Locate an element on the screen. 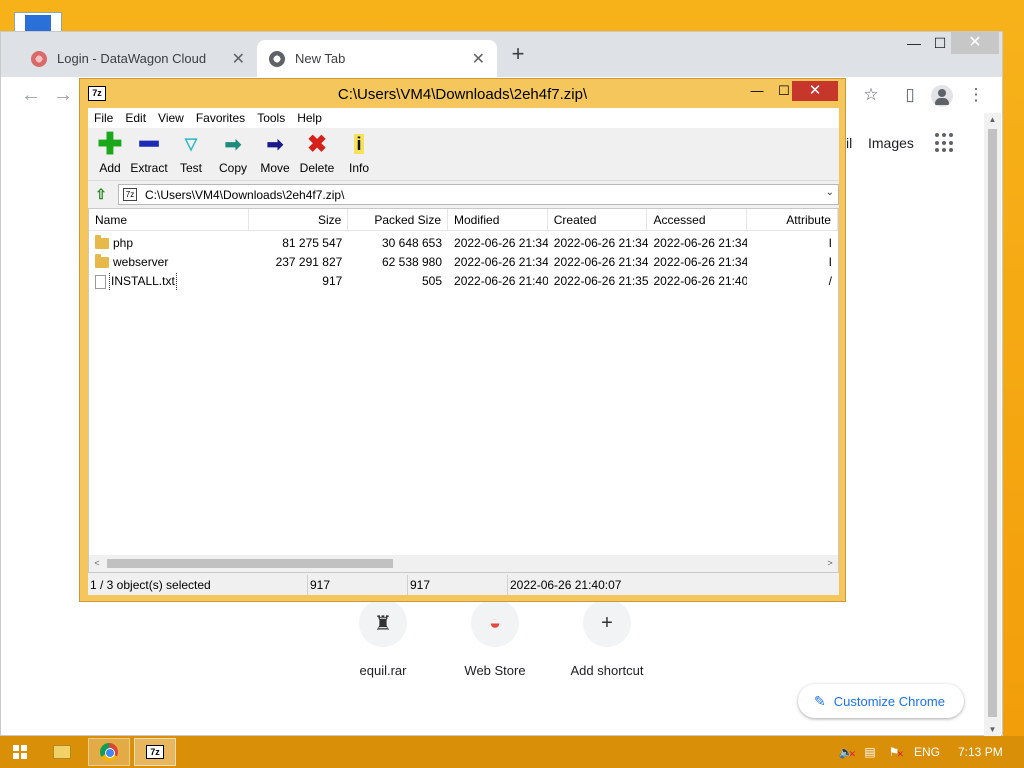  file-accessed: 2022-06-26 21:40 is located at coordinates (700, 281).